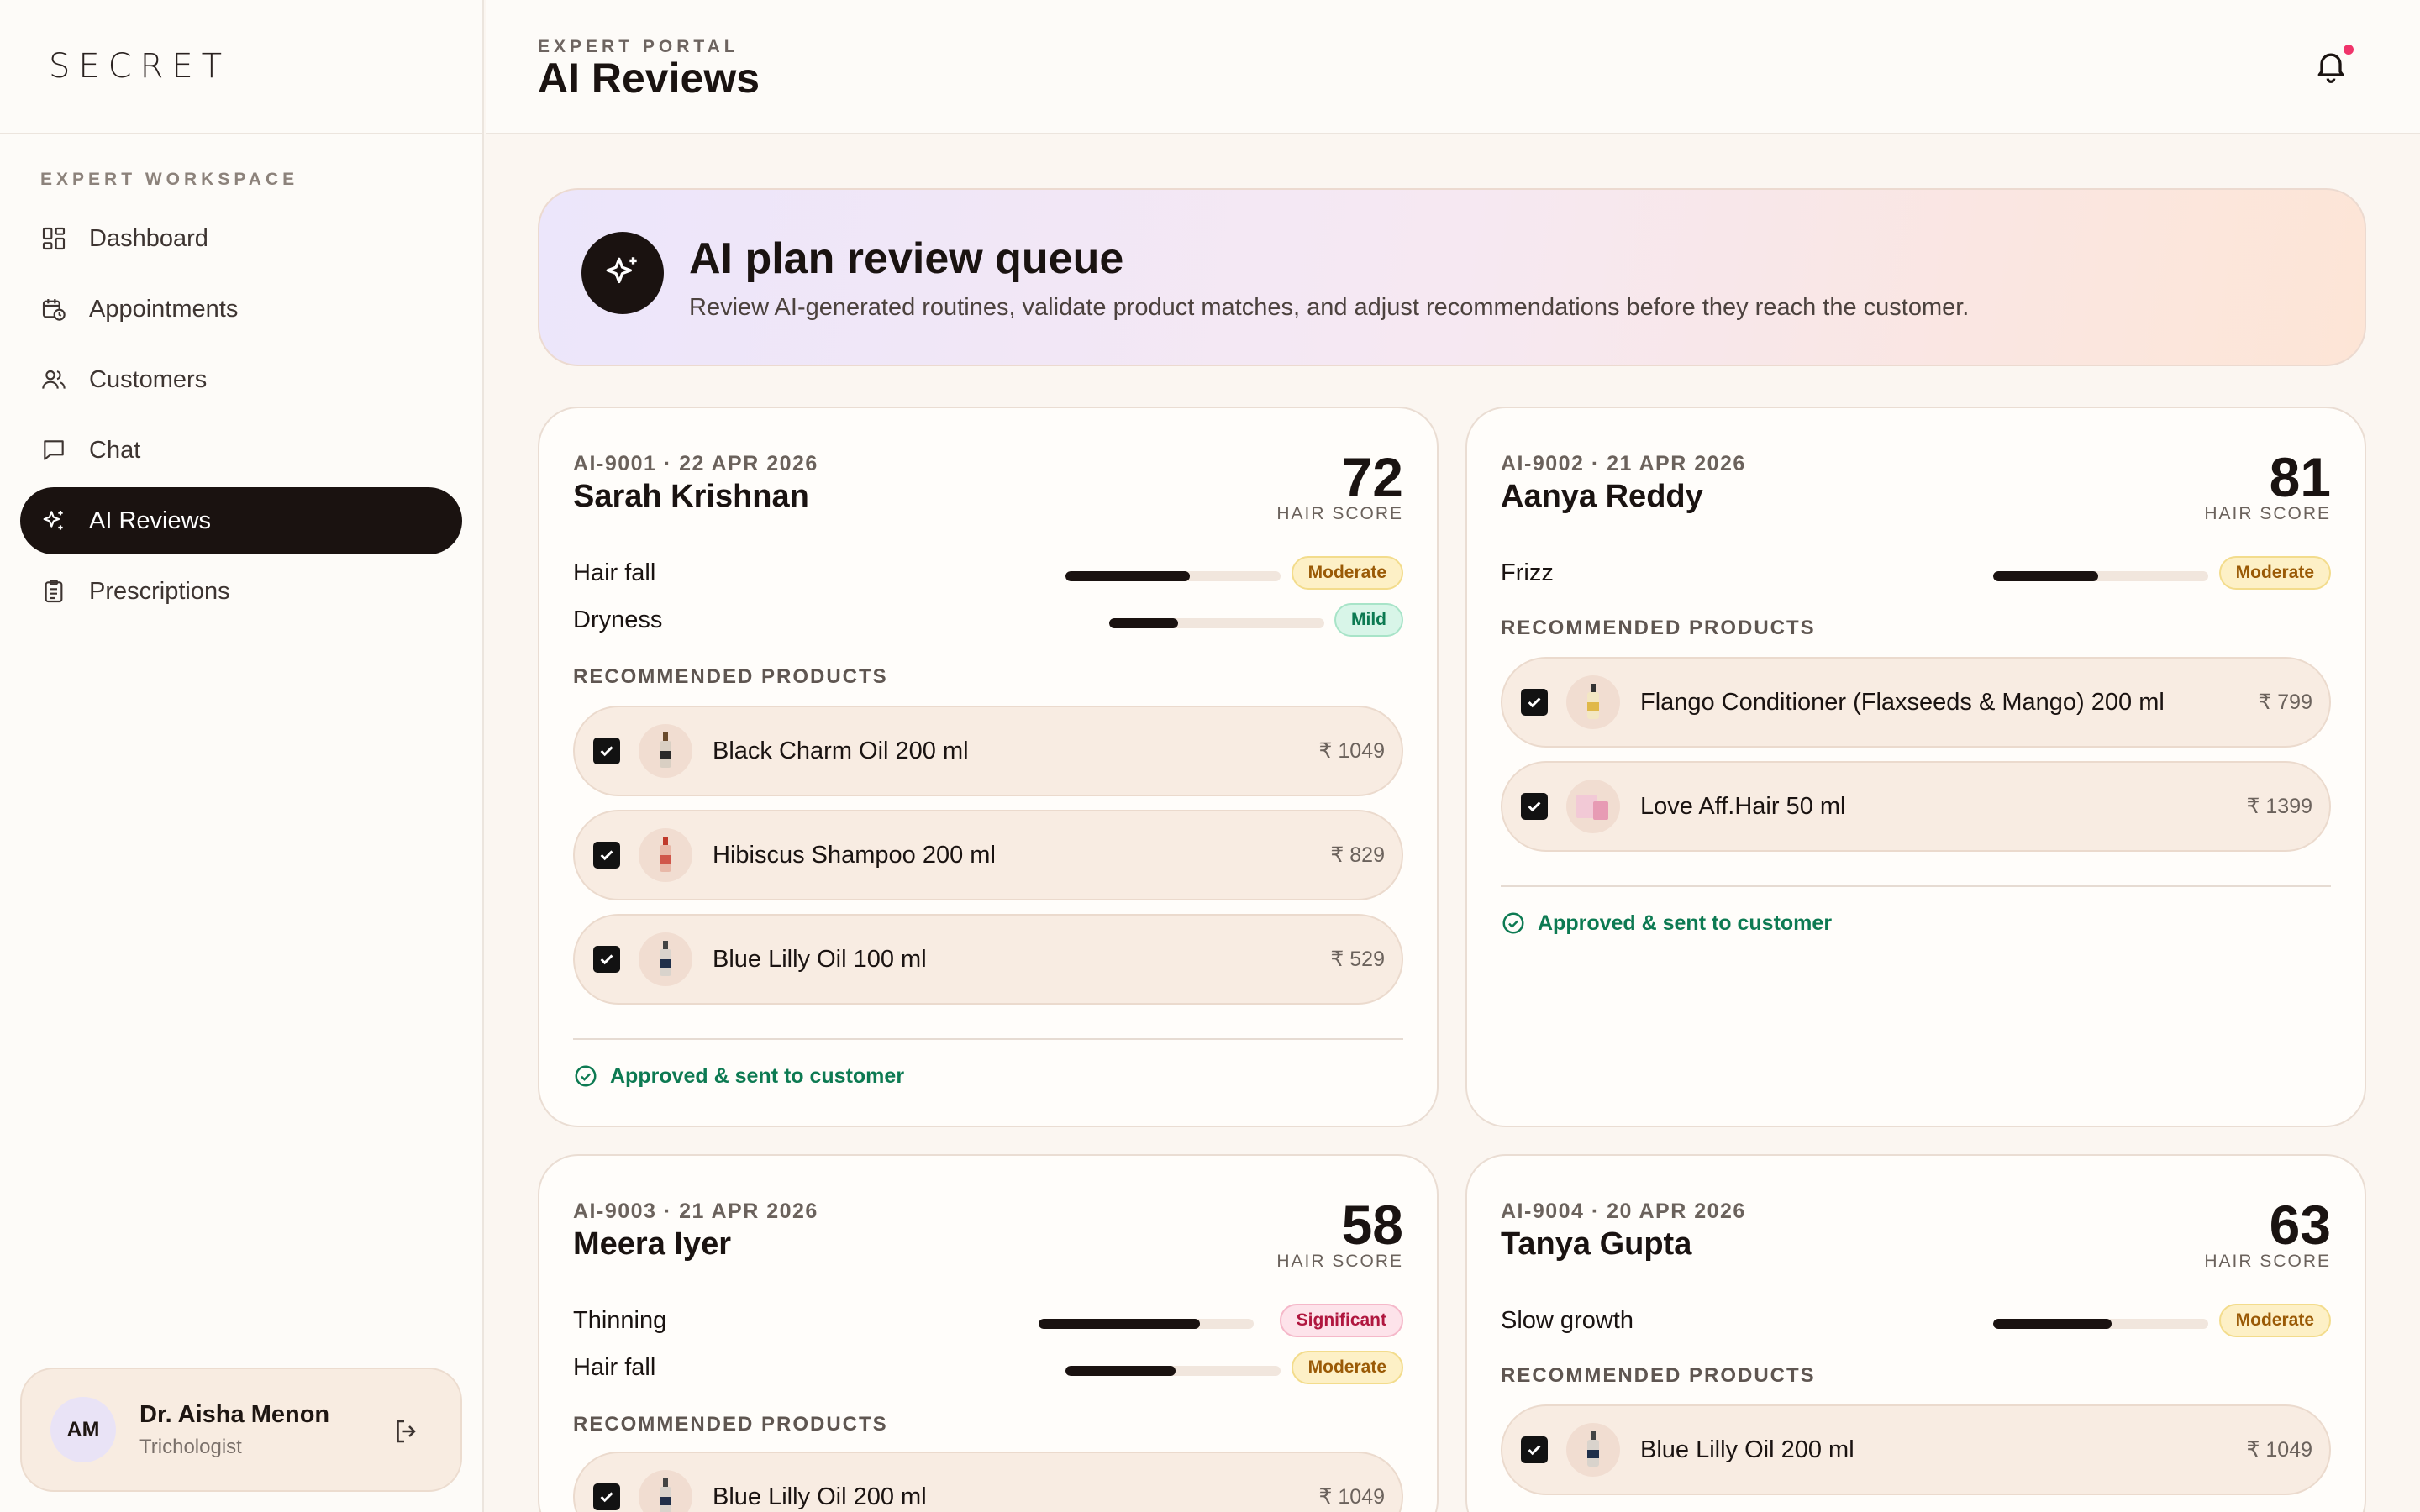  What do you see at coordinates (1916, 806) in the screenshot?
I see `product-item: Love Aff.Hair 50 ml ₹ 1399` at bounding box center [1916, 806].